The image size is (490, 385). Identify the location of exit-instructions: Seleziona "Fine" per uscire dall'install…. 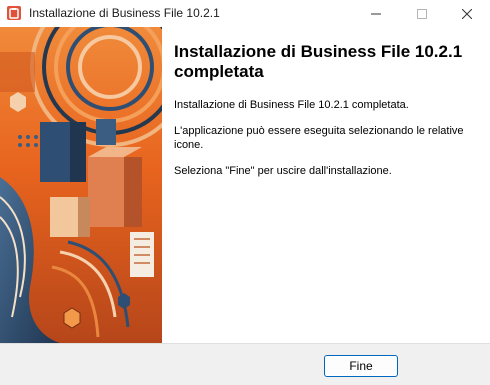
(283, 171).